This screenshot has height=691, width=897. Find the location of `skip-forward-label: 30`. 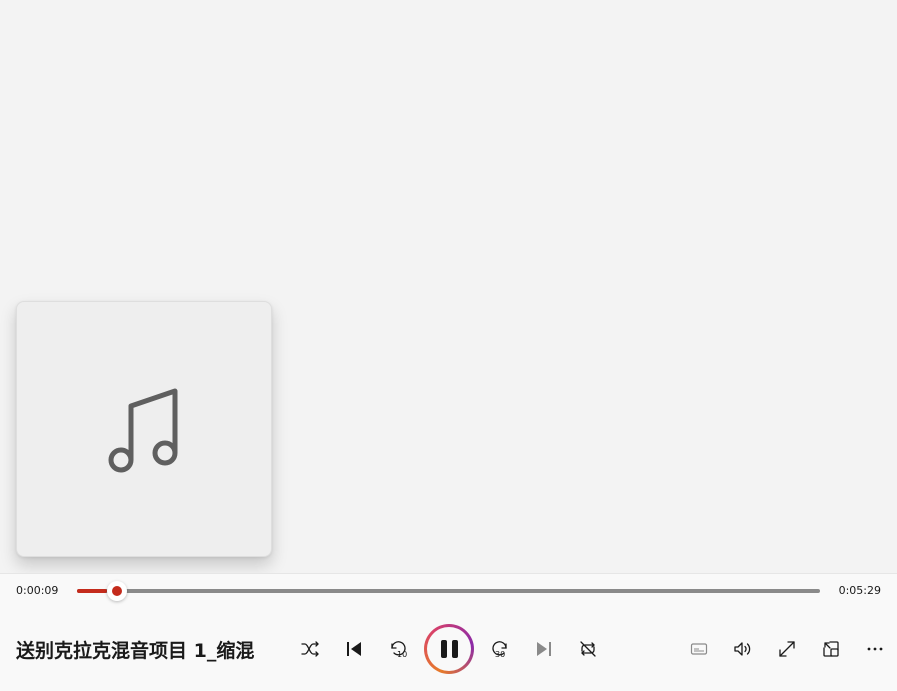

skip-forward-label: 30 is located at coordinates (500, 654).